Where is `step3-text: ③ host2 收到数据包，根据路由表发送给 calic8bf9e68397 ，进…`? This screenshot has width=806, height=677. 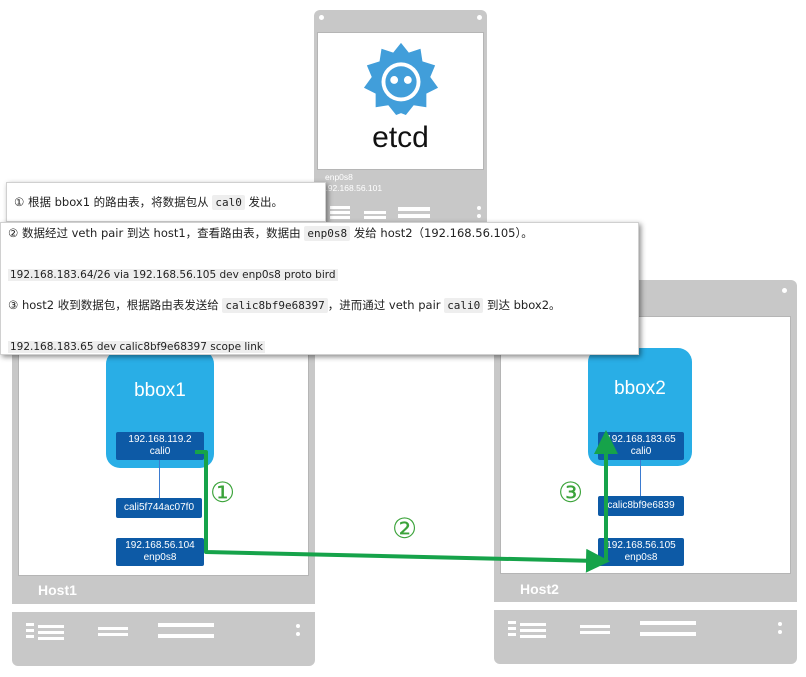
step3-text: ③ host2 收到数据包，根据路由表发送给 calic8bf9e68397 ，进… is located at coordinates (284, 305).